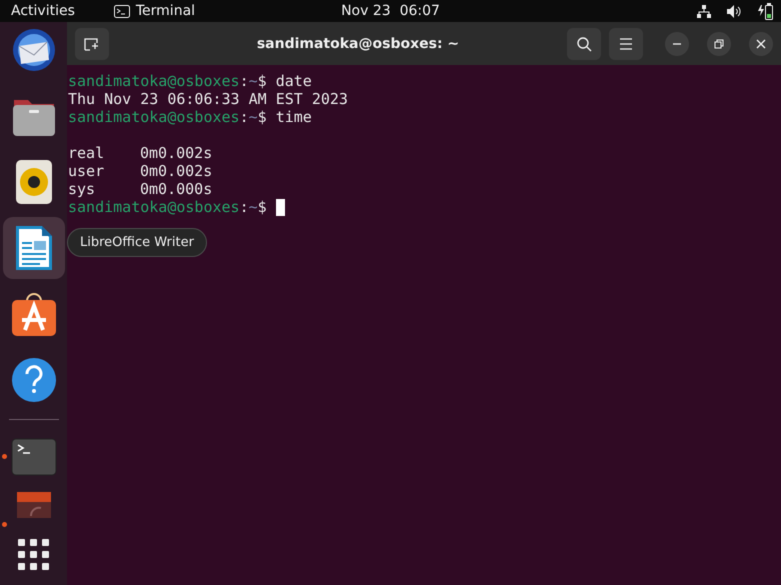 The image size is (781, 585). What do you see at coordinates (358, 44) in the screenshot?
I see `window-title: sandimatoka@osboxes: ~` at bounding box center [358, 44].